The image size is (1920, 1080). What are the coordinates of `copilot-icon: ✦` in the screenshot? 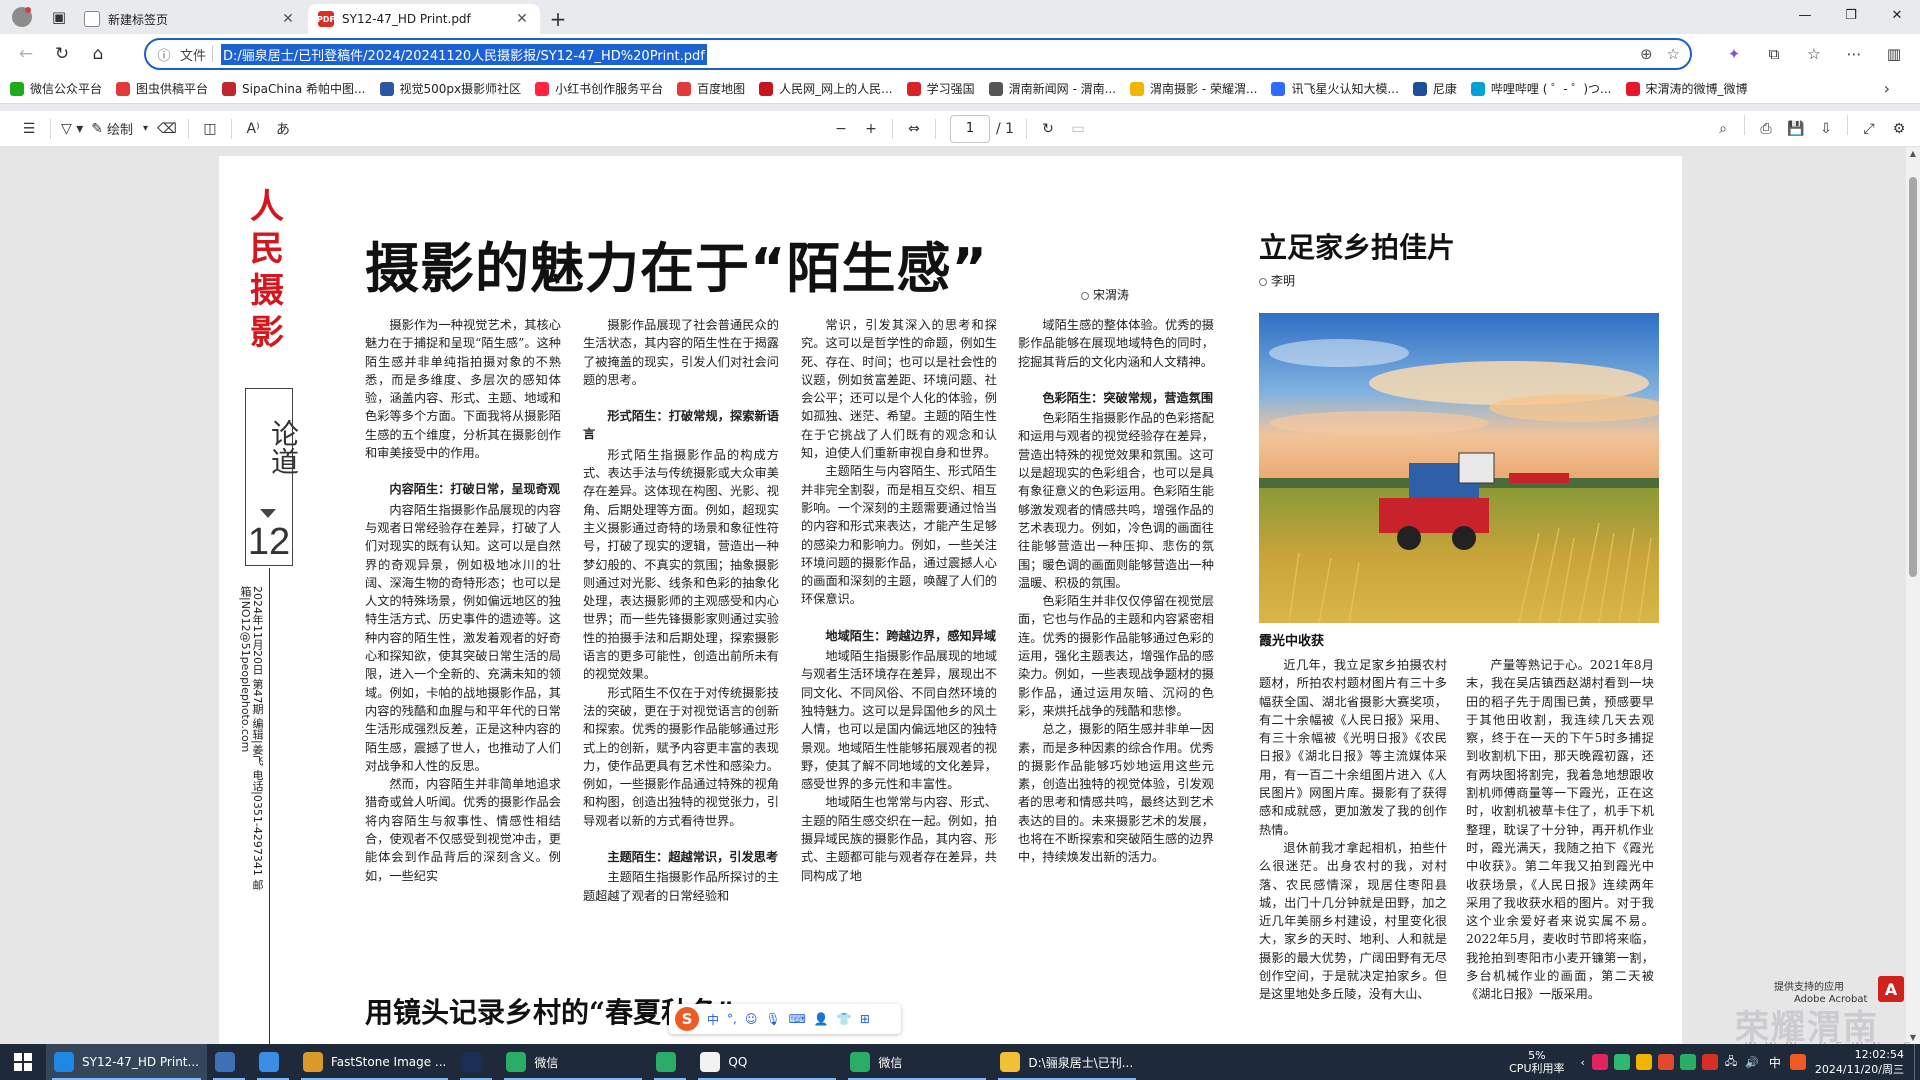 It's located at (1734, 54).